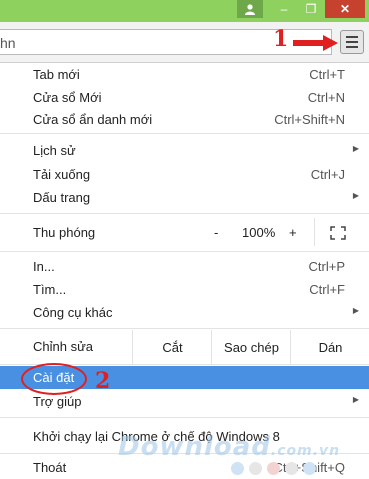 Image resolution: width=369 pixels, height=479 pixels. I want to click on menu-item-label: Tải xuống, so click(62, 174).